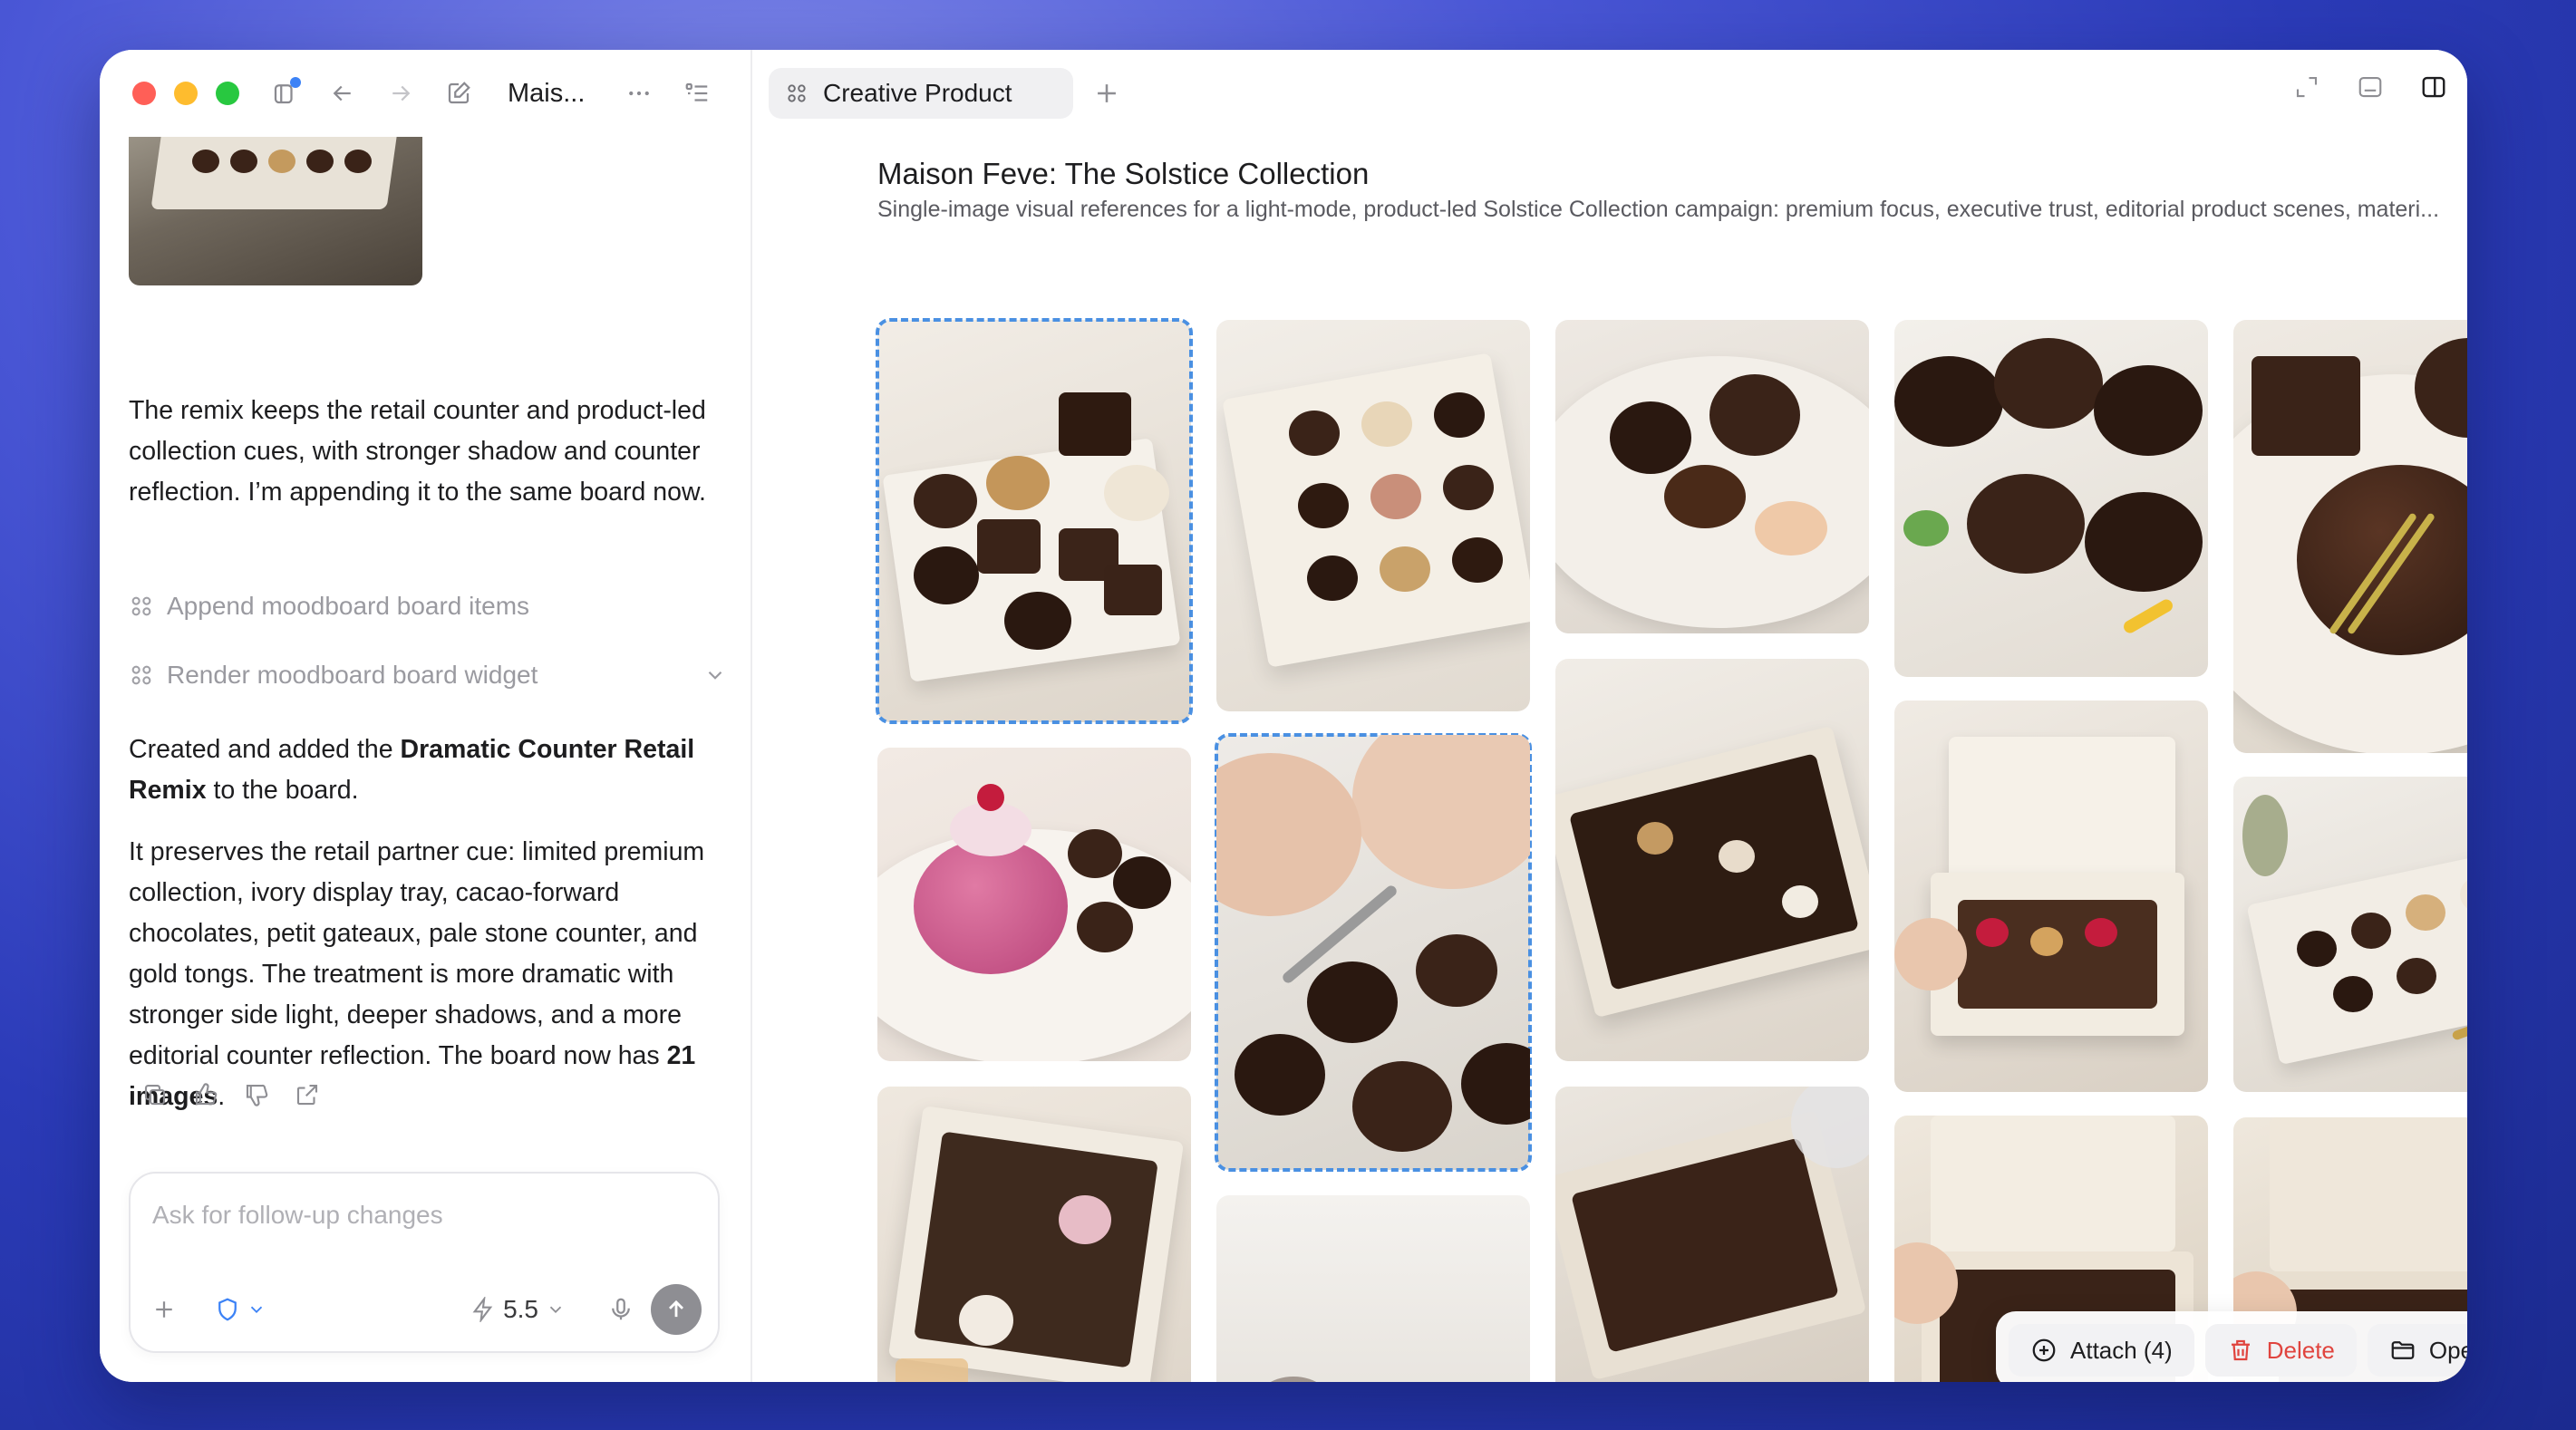 This screenshot has width=2576, height=1430. What do you see at coordinates (275, 211) in the screenshot?
I see `chat-image-thumbnail` at bounding box center [275, 211].